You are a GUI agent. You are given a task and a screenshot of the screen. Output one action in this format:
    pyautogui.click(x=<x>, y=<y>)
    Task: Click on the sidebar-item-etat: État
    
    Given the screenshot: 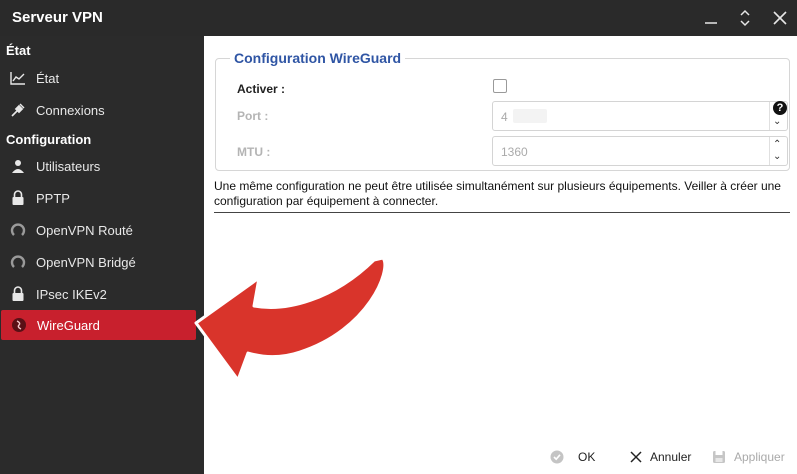 What is the action you would take?
    pyautogui.click(x=102, y=78)
    